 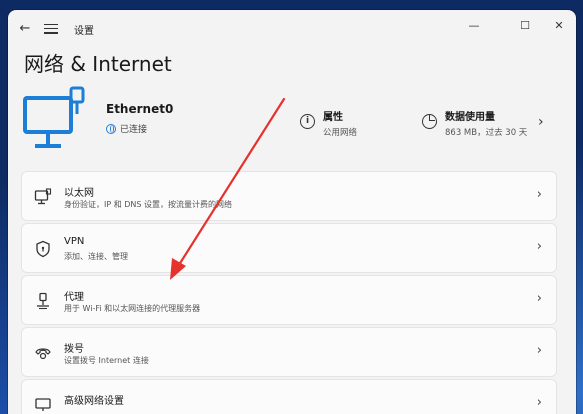 What do you see at coordinates (106, 360) in the screenshot?
I see `card-dialup-desc: 设置拨号 Internet 连接` at bounding box center [106, 360].